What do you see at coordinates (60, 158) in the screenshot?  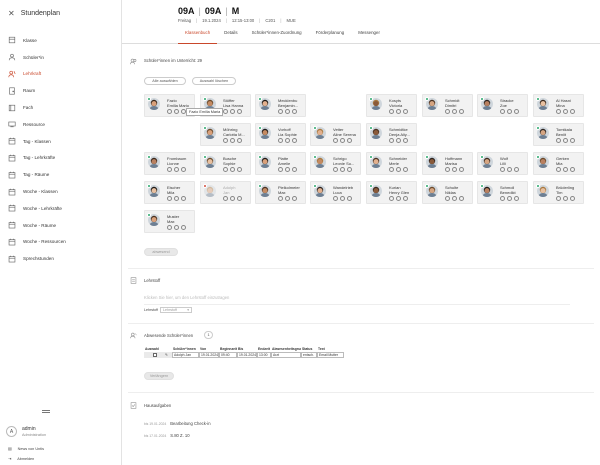 I see `sidebar-item-tag-lehrkr-fte: Tag - Lehrkräfte` at bounding box center [60, 158].